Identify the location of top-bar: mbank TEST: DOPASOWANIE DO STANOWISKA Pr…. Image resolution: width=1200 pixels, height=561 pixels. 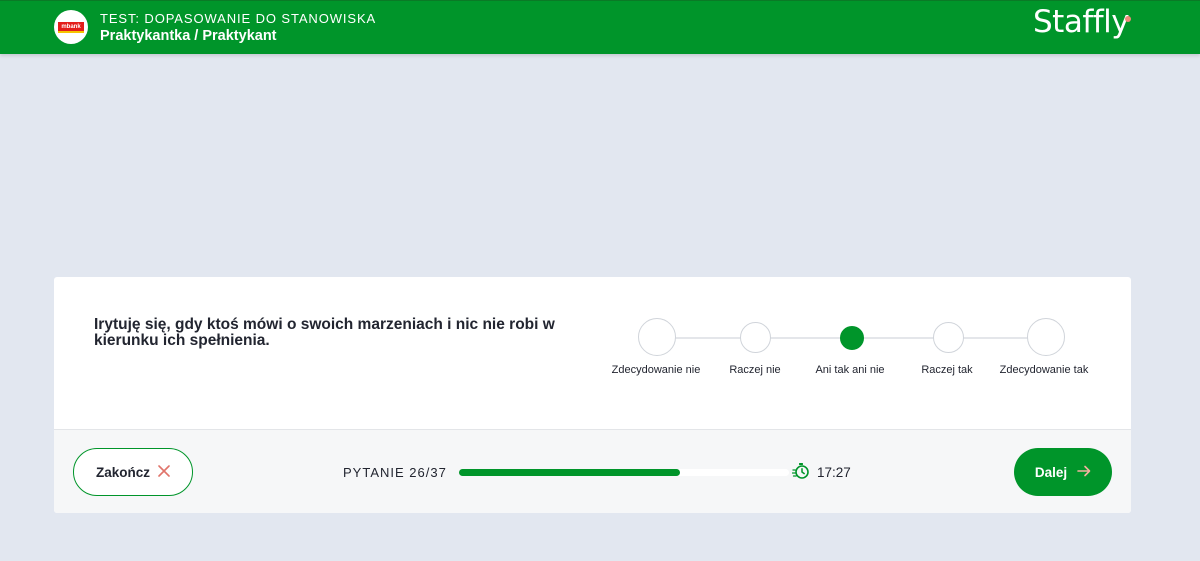
(600, 27).